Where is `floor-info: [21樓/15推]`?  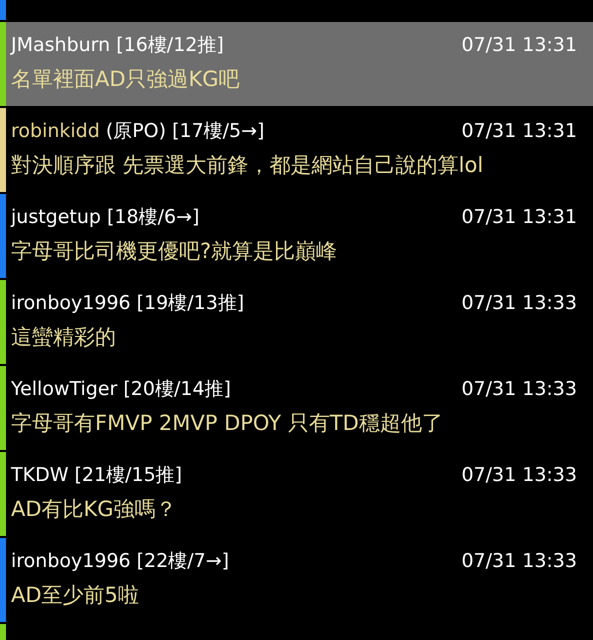 floor-info: [21樓/15推] is located at coordinates (128, 475).